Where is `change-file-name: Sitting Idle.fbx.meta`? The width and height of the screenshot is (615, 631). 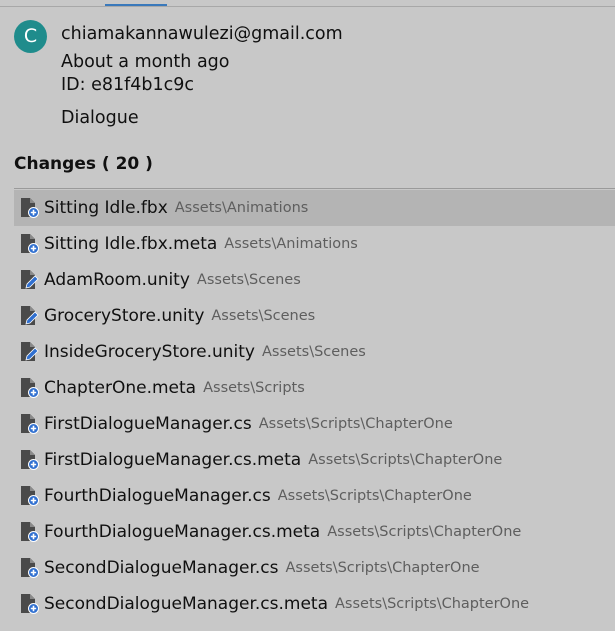 change-file-name: Sitting Idle.fbx.meta is located at coordinates (131, 244).